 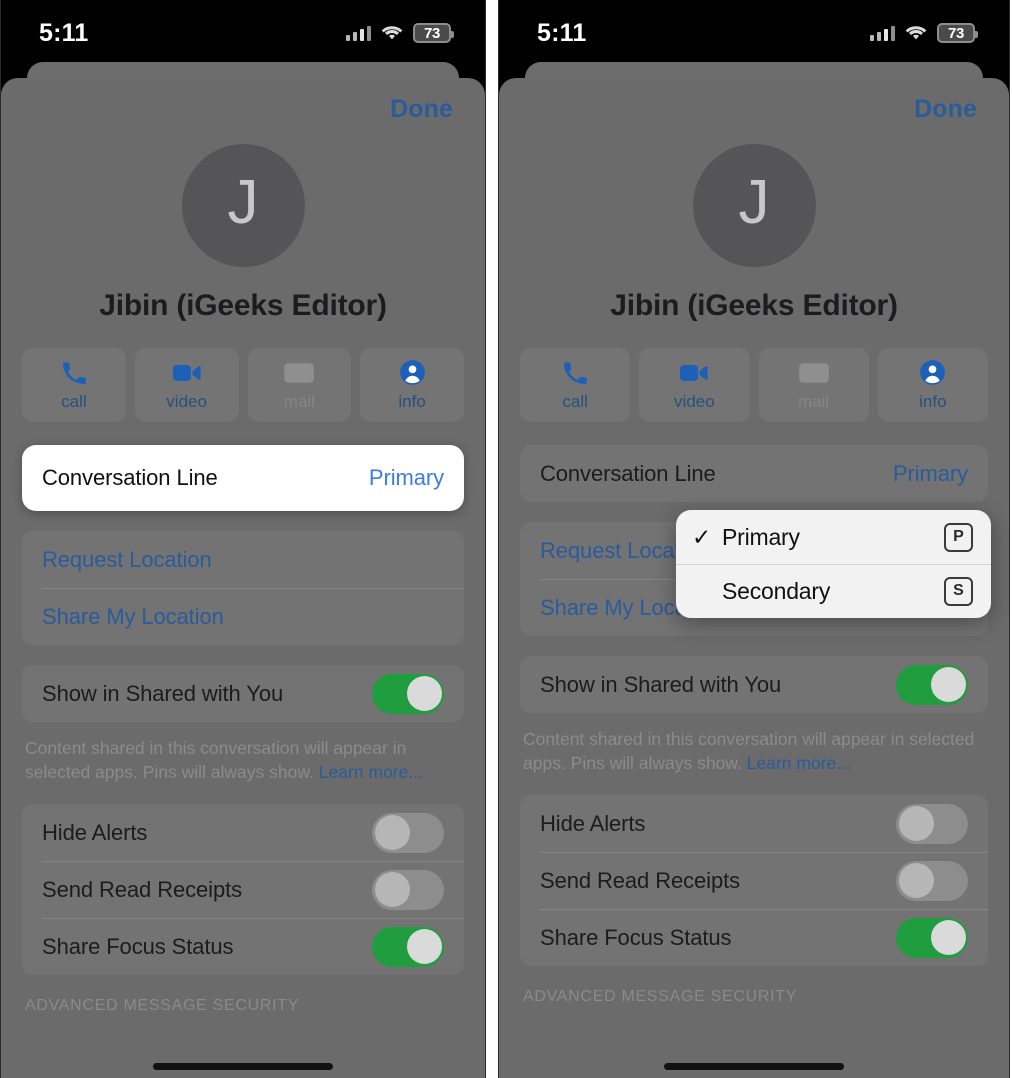 What do you see at coordinates (660, 997) in the screenshot?
I see `advanced-message-security-header: ADVANCED MESSAGE SECURITY` at bounding box center [660, 997].